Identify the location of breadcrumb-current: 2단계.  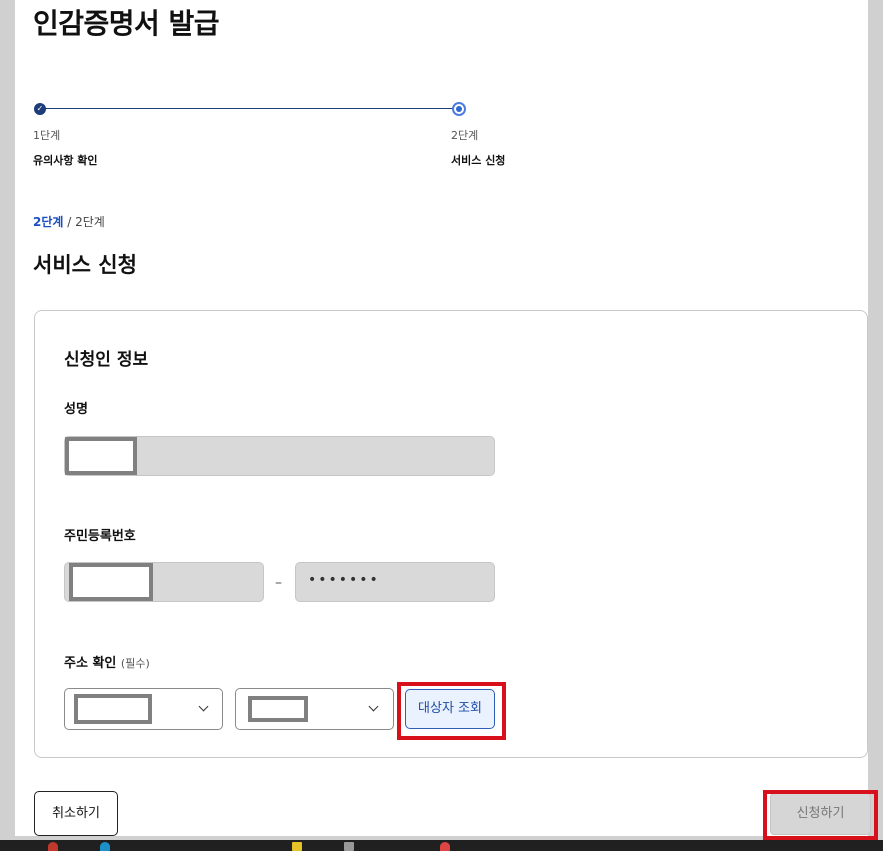
(48, 222).